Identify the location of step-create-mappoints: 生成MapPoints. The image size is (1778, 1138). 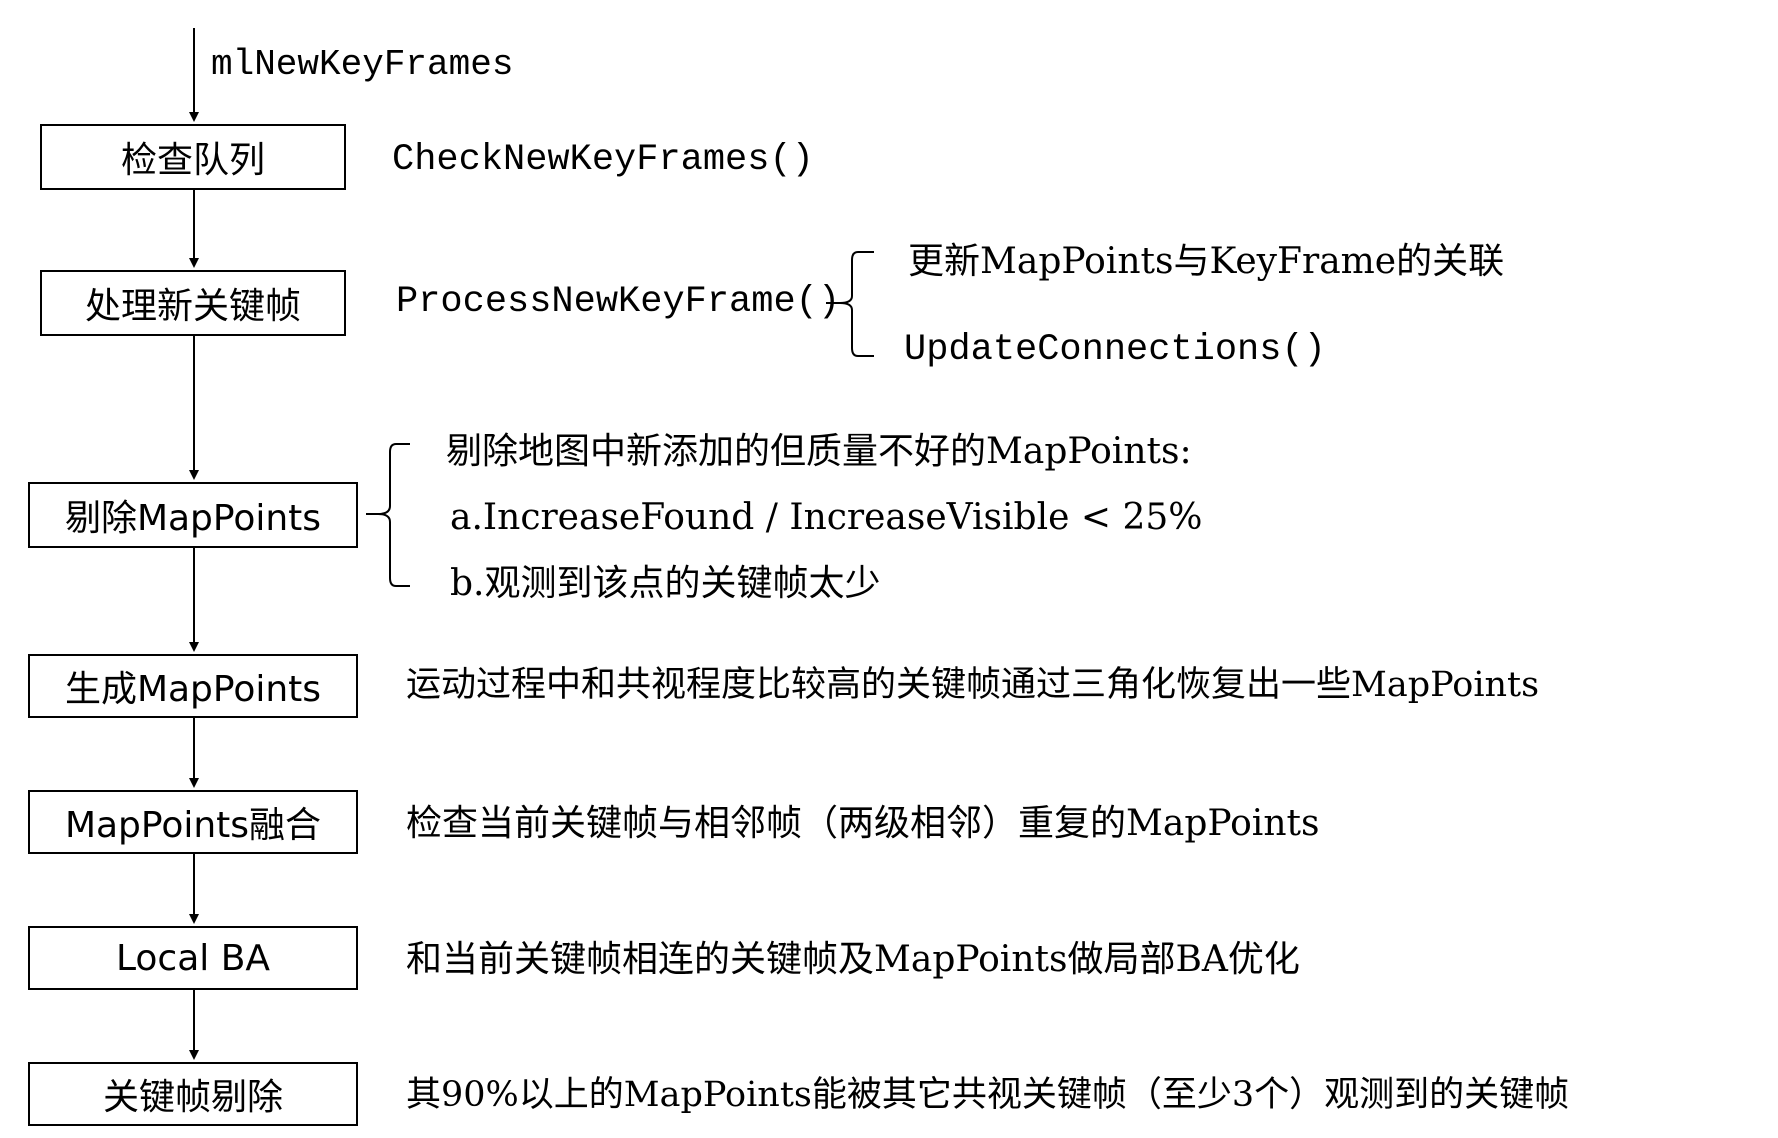
(193, 686).